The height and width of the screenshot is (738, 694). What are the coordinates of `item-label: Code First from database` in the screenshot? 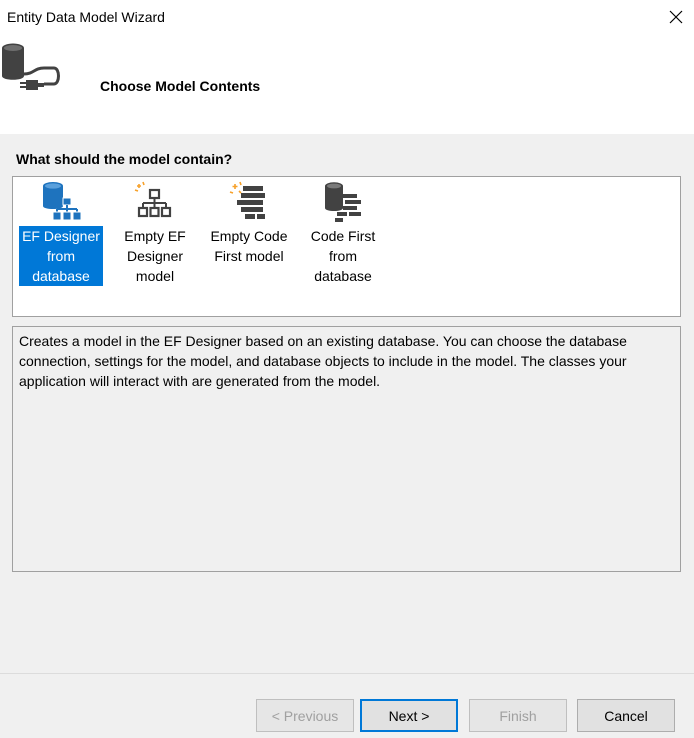 It's located at (343, 256).